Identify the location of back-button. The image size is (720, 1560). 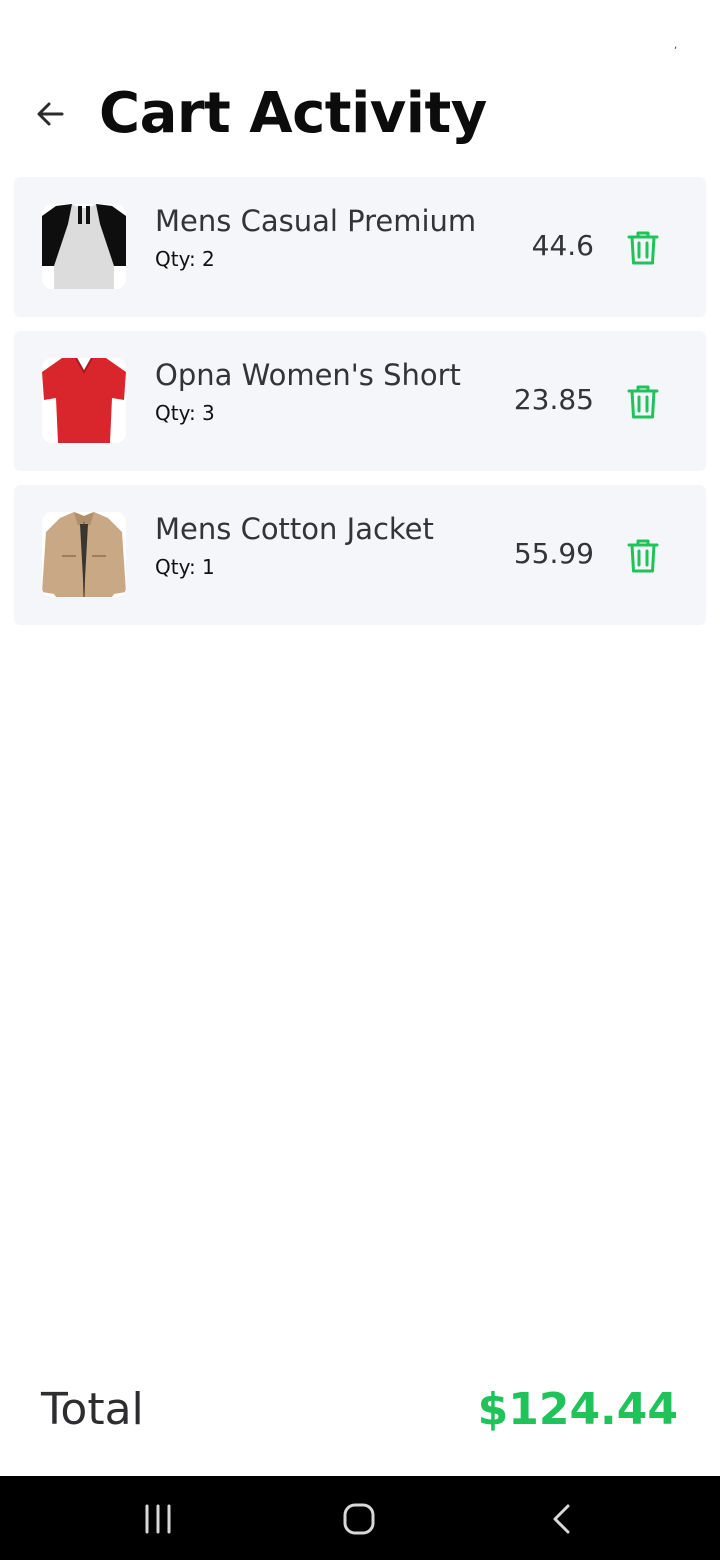
(50, 114).